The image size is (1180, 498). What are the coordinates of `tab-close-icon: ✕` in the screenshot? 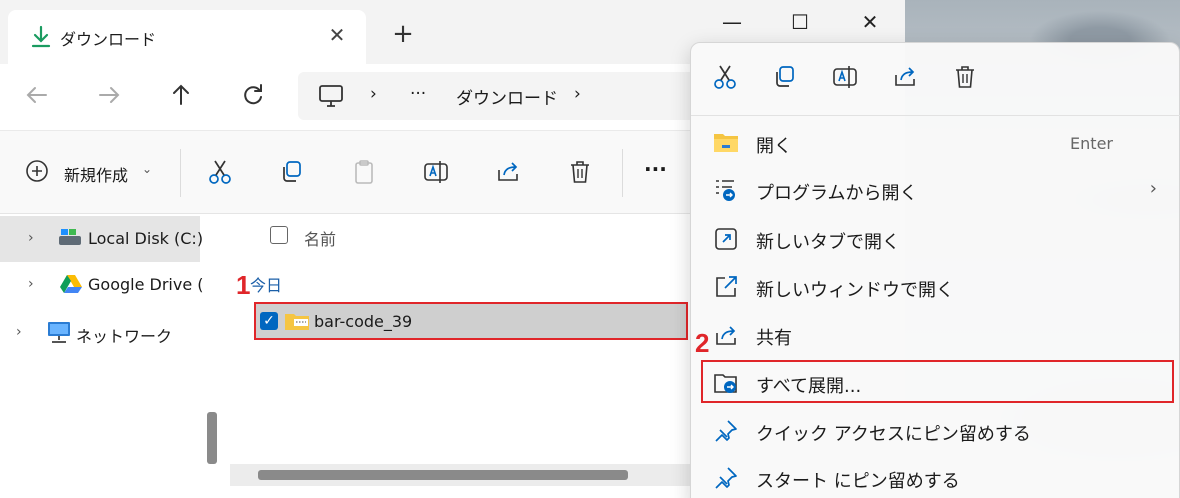 It's located at (337, 35).